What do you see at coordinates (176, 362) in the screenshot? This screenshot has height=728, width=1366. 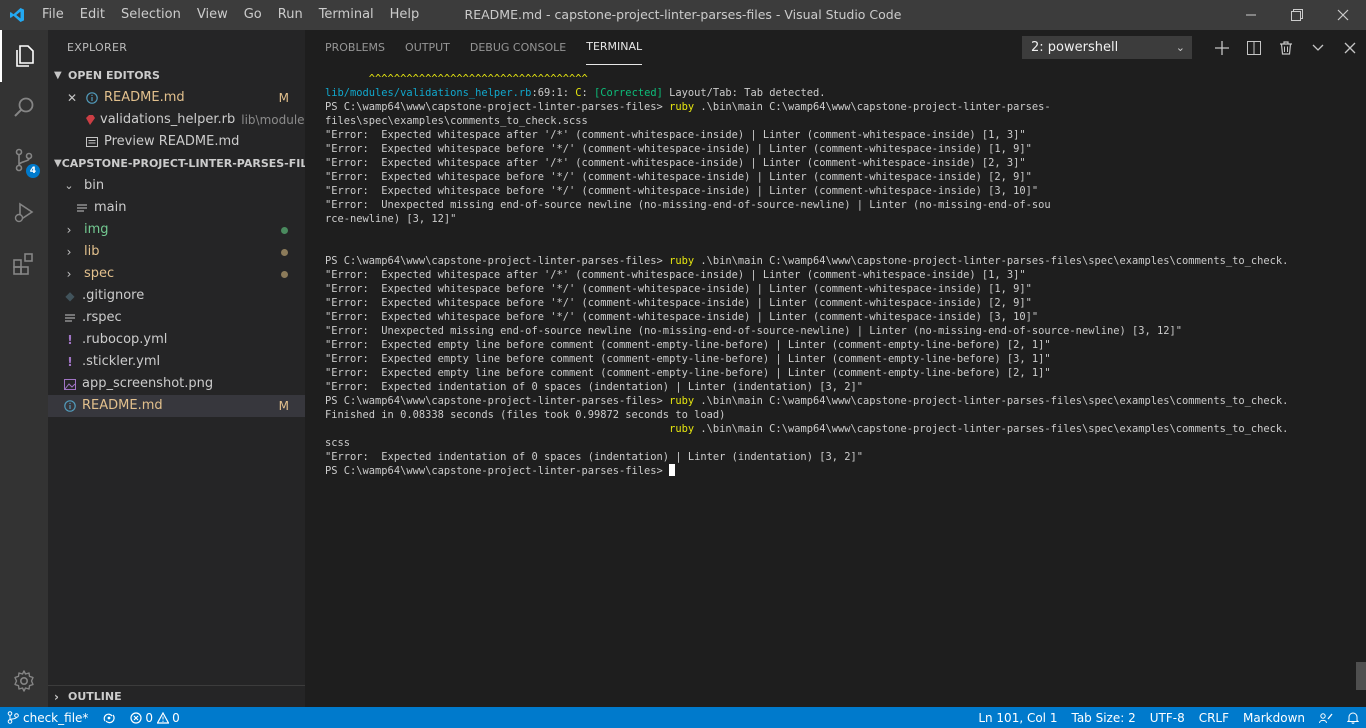 I see `file-stickler-yml: ! .stickler.yml` at bounding box center [176, 362].